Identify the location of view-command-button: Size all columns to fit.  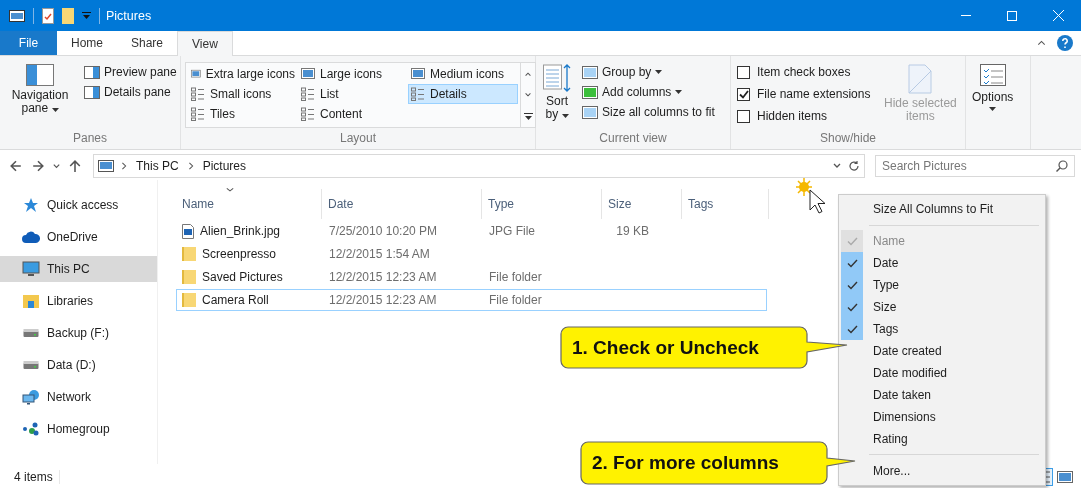
(648, 112).